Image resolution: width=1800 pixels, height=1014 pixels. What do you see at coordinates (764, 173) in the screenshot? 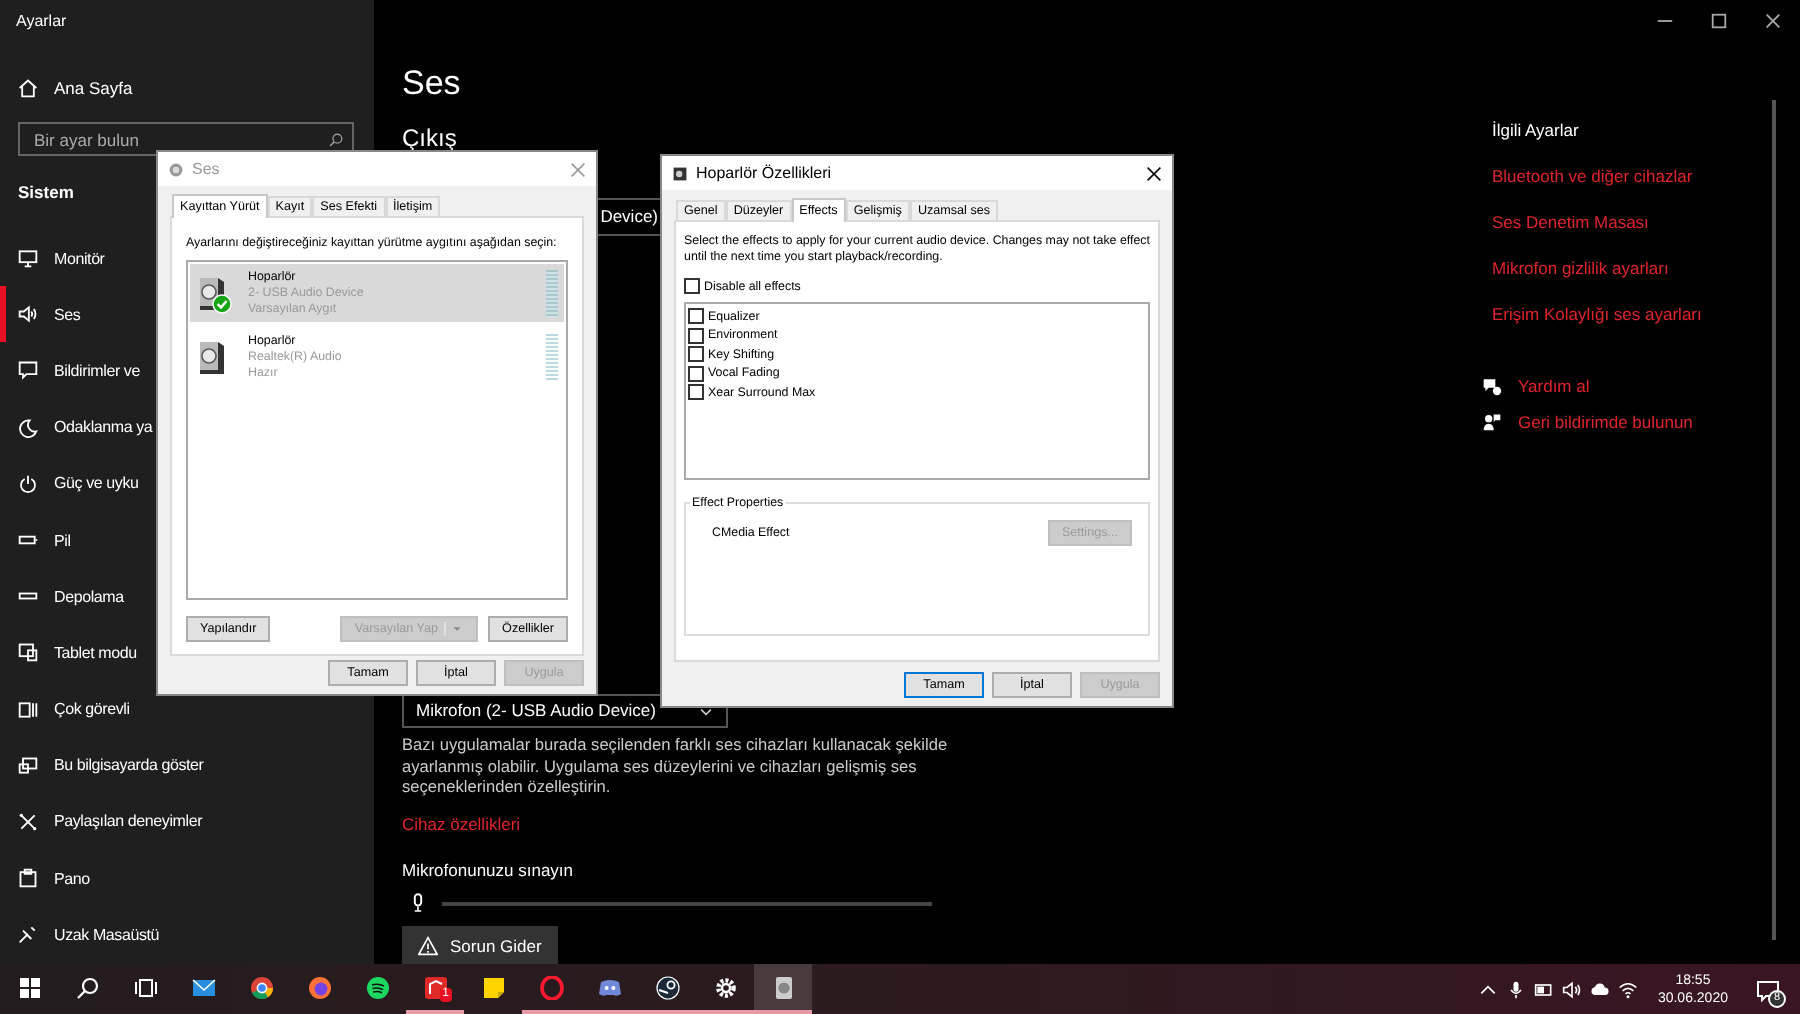
I see `dialog-title: Hoparlör Özellikleri` at bounding box center [764, 173].